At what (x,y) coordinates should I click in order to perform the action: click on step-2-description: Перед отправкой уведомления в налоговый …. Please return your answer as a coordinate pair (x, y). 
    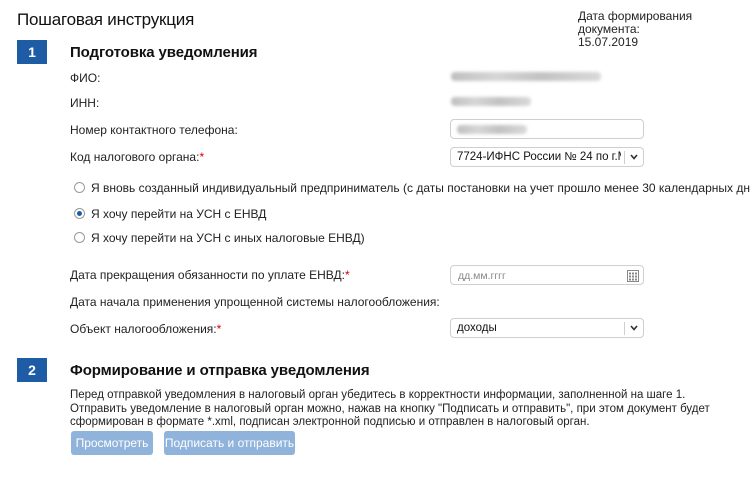
    Looking at the image, I should click on (390, 408).